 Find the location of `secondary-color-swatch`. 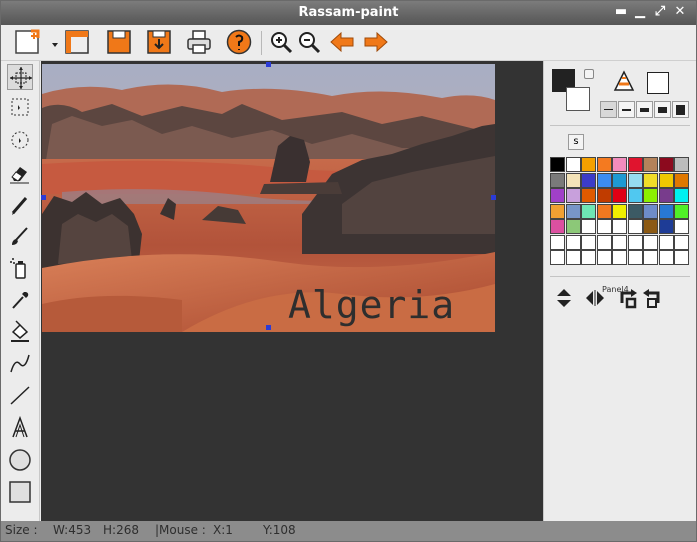

secondary-color-swatch is located at coordinates (578, 99).